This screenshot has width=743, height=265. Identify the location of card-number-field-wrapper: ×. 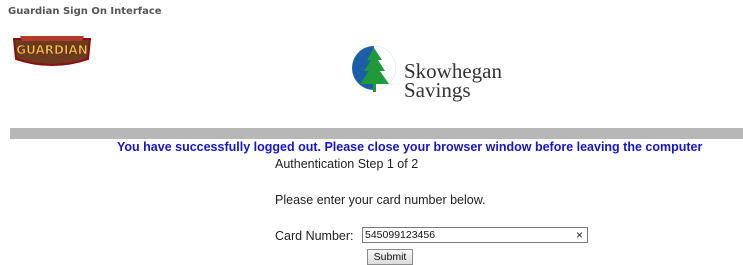
(475, 235).